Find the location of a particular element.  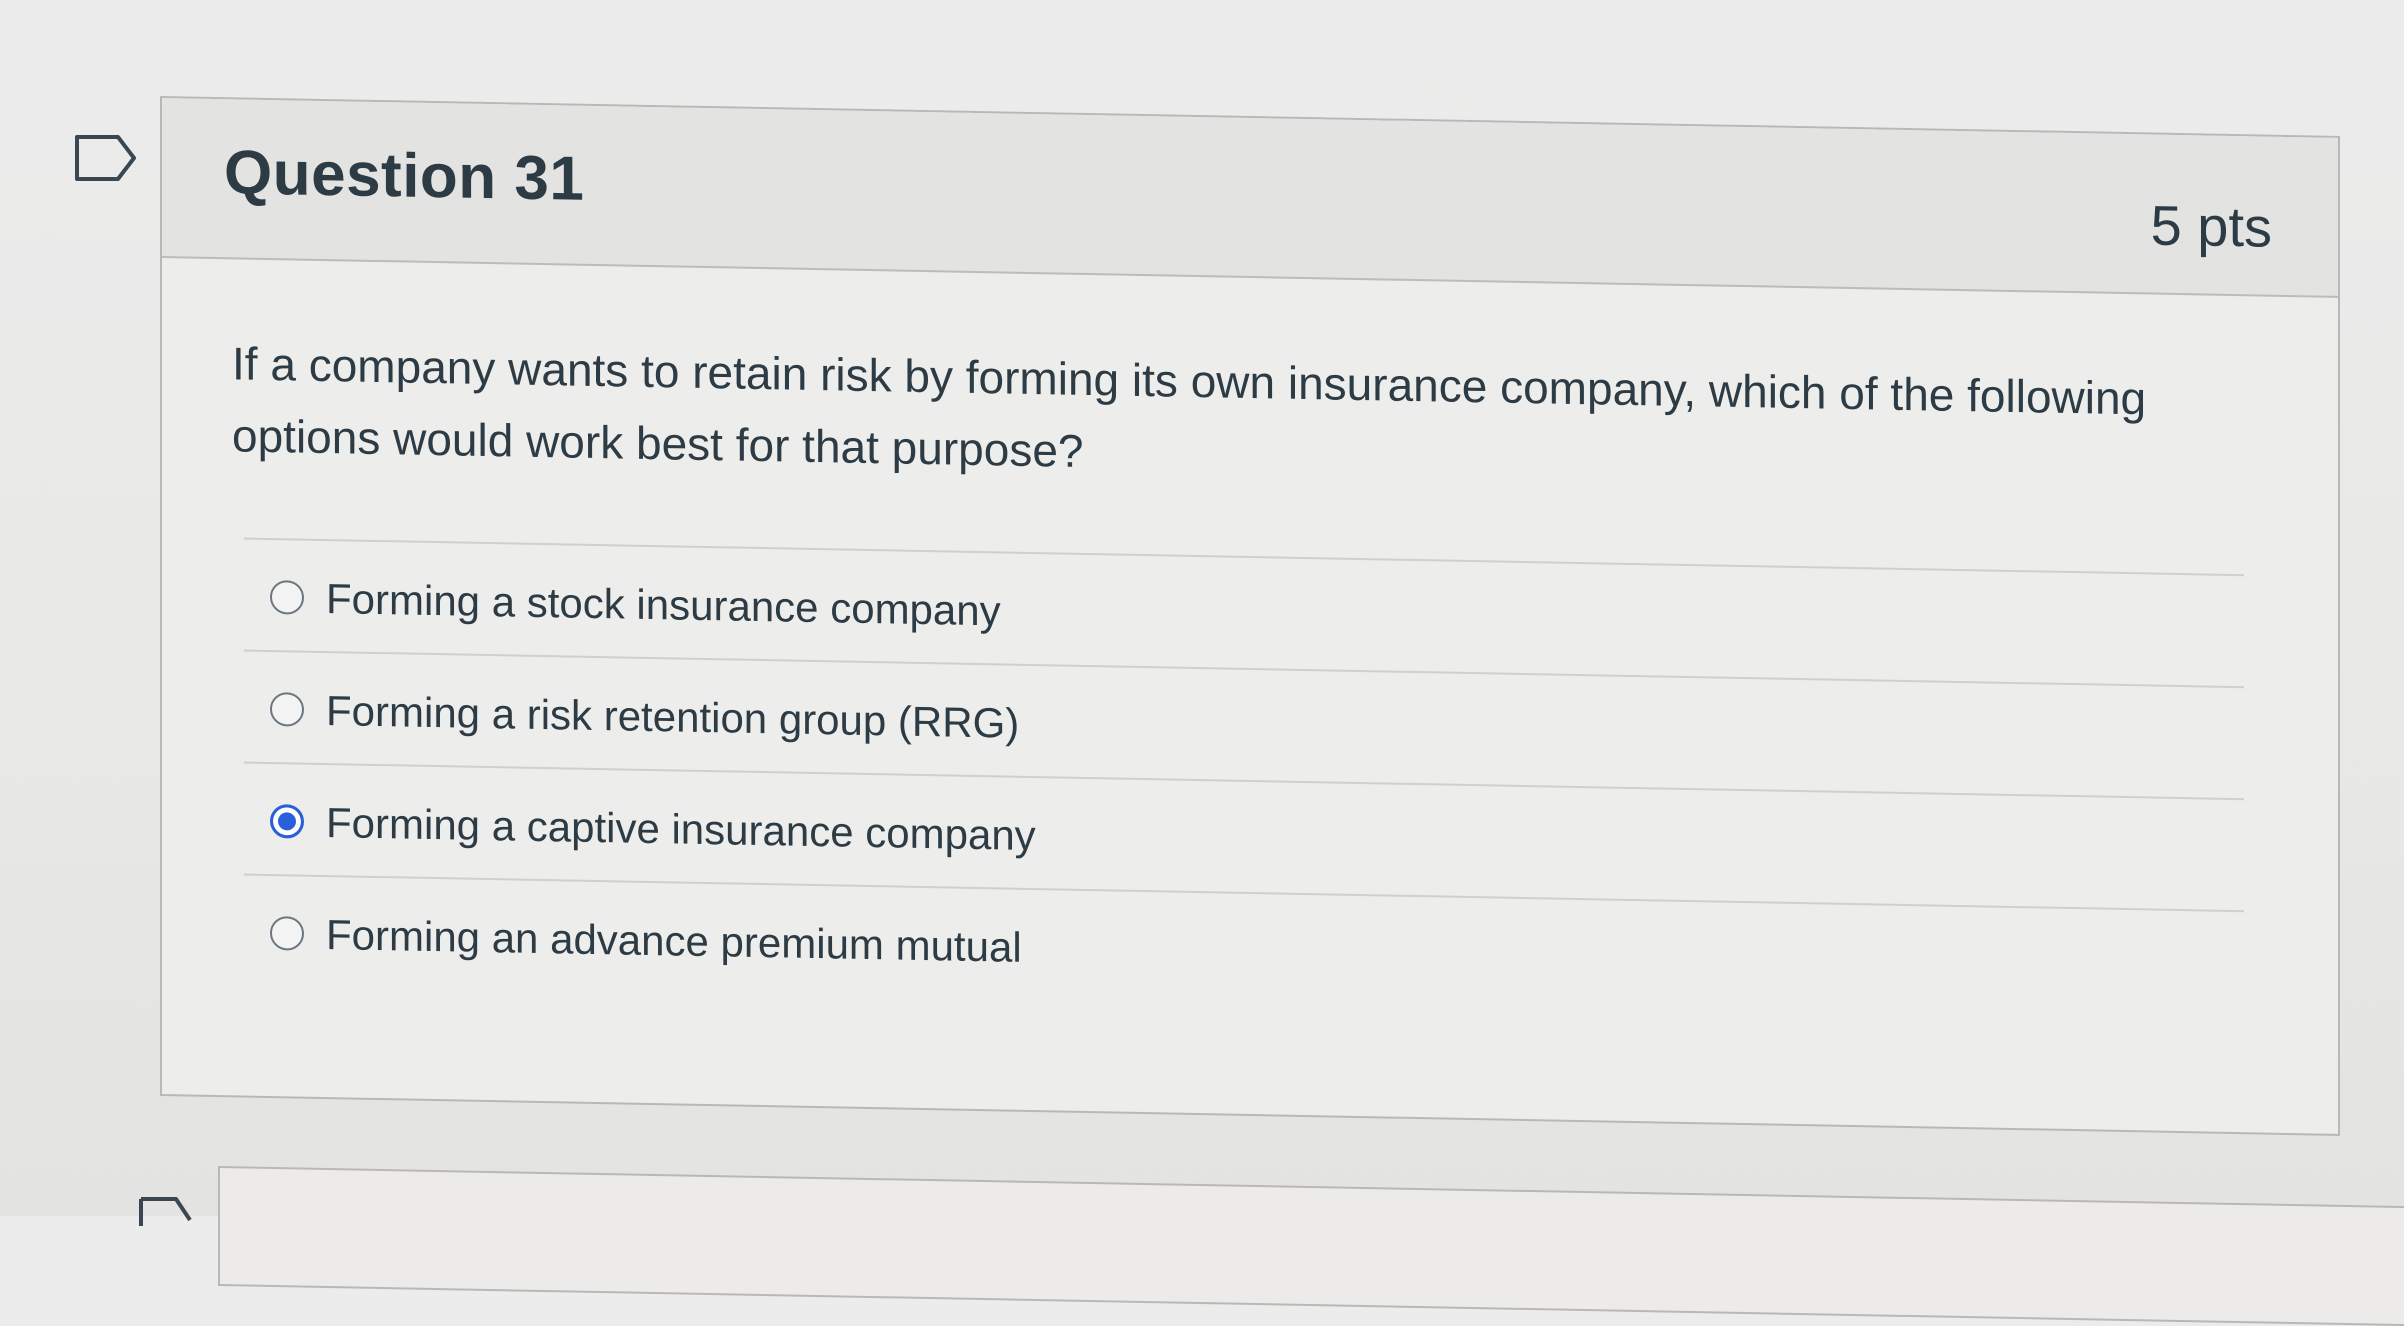

answer-label: Forming a captive insurance company is located at coordinates (681, 829).